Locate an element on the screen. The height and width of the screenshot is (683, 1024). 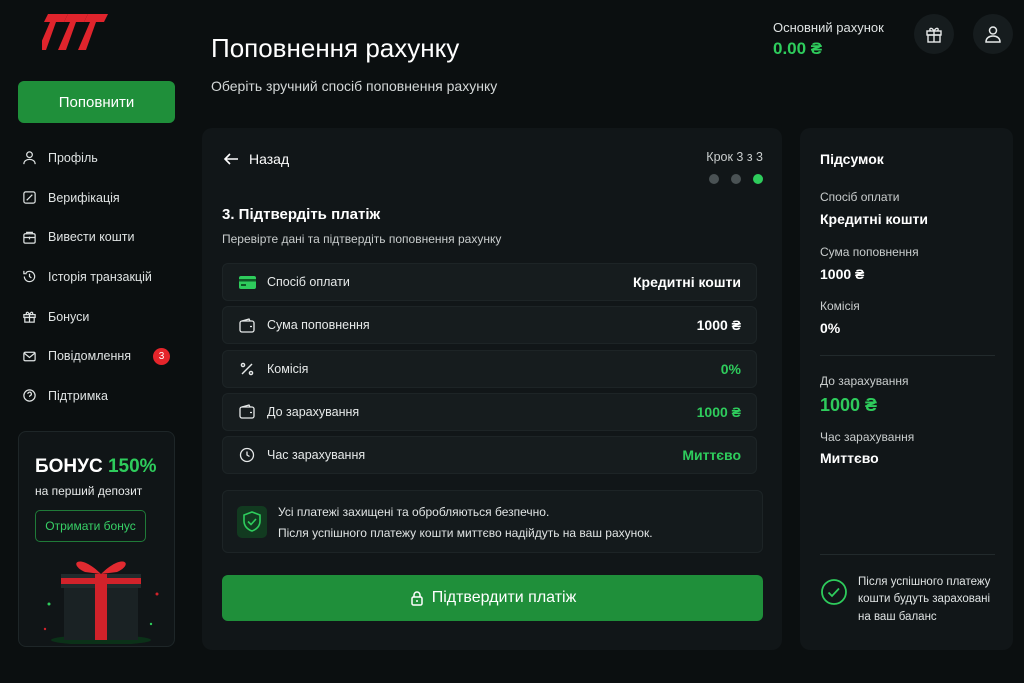
sidebar-item-label: Історія транзакцій is located at coordinates (100, 276).